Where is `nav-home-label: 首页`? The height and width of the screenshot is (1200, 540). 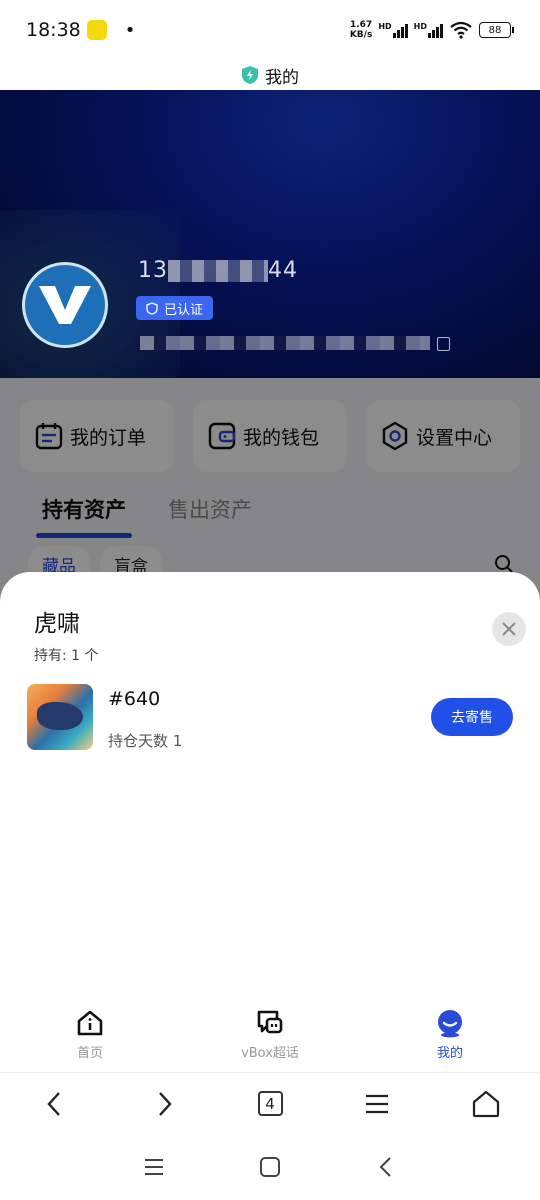 nav-home-label: 首页 is located at coordinates (89, 1053).